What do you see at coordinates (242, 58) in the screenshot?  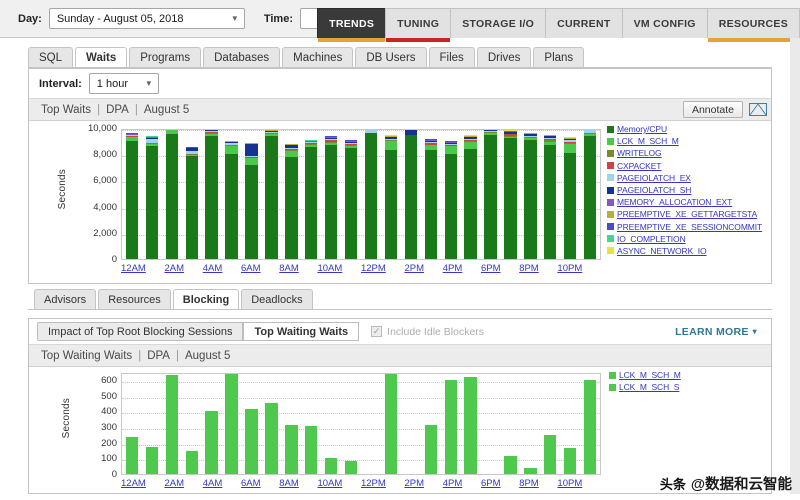 I see `subtab-databases: Databases` at bounding box center [242, 58].